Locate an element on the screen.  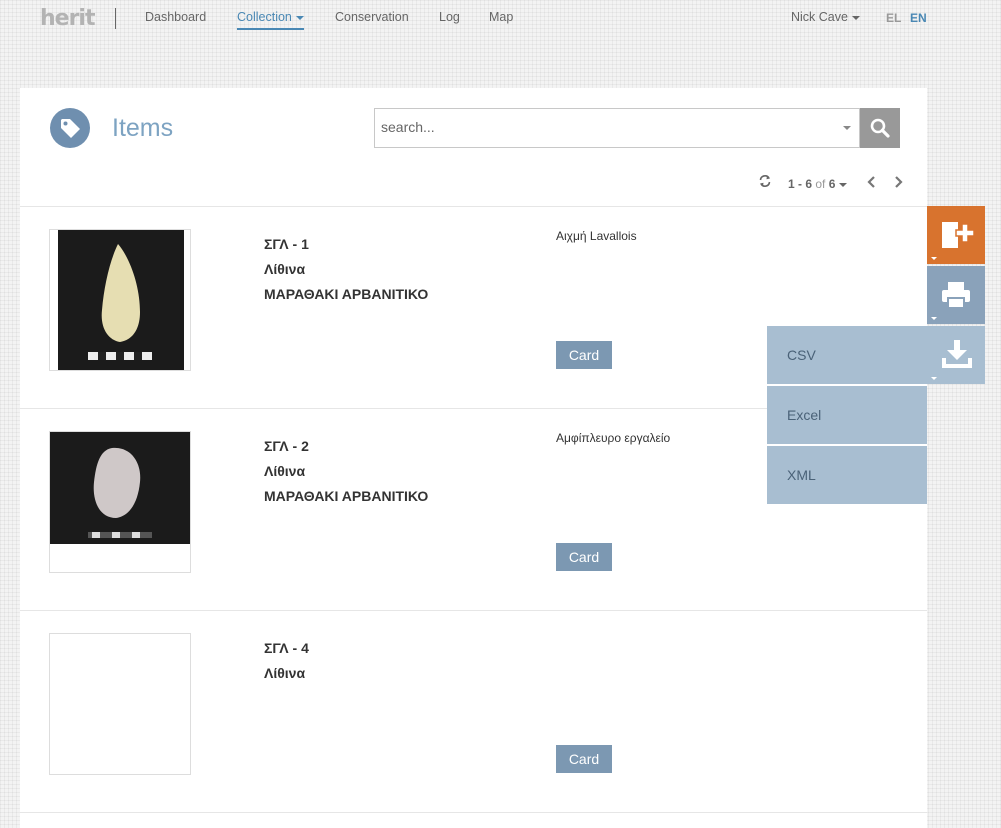
nav-map: Map is located at coordinates (501, 17).